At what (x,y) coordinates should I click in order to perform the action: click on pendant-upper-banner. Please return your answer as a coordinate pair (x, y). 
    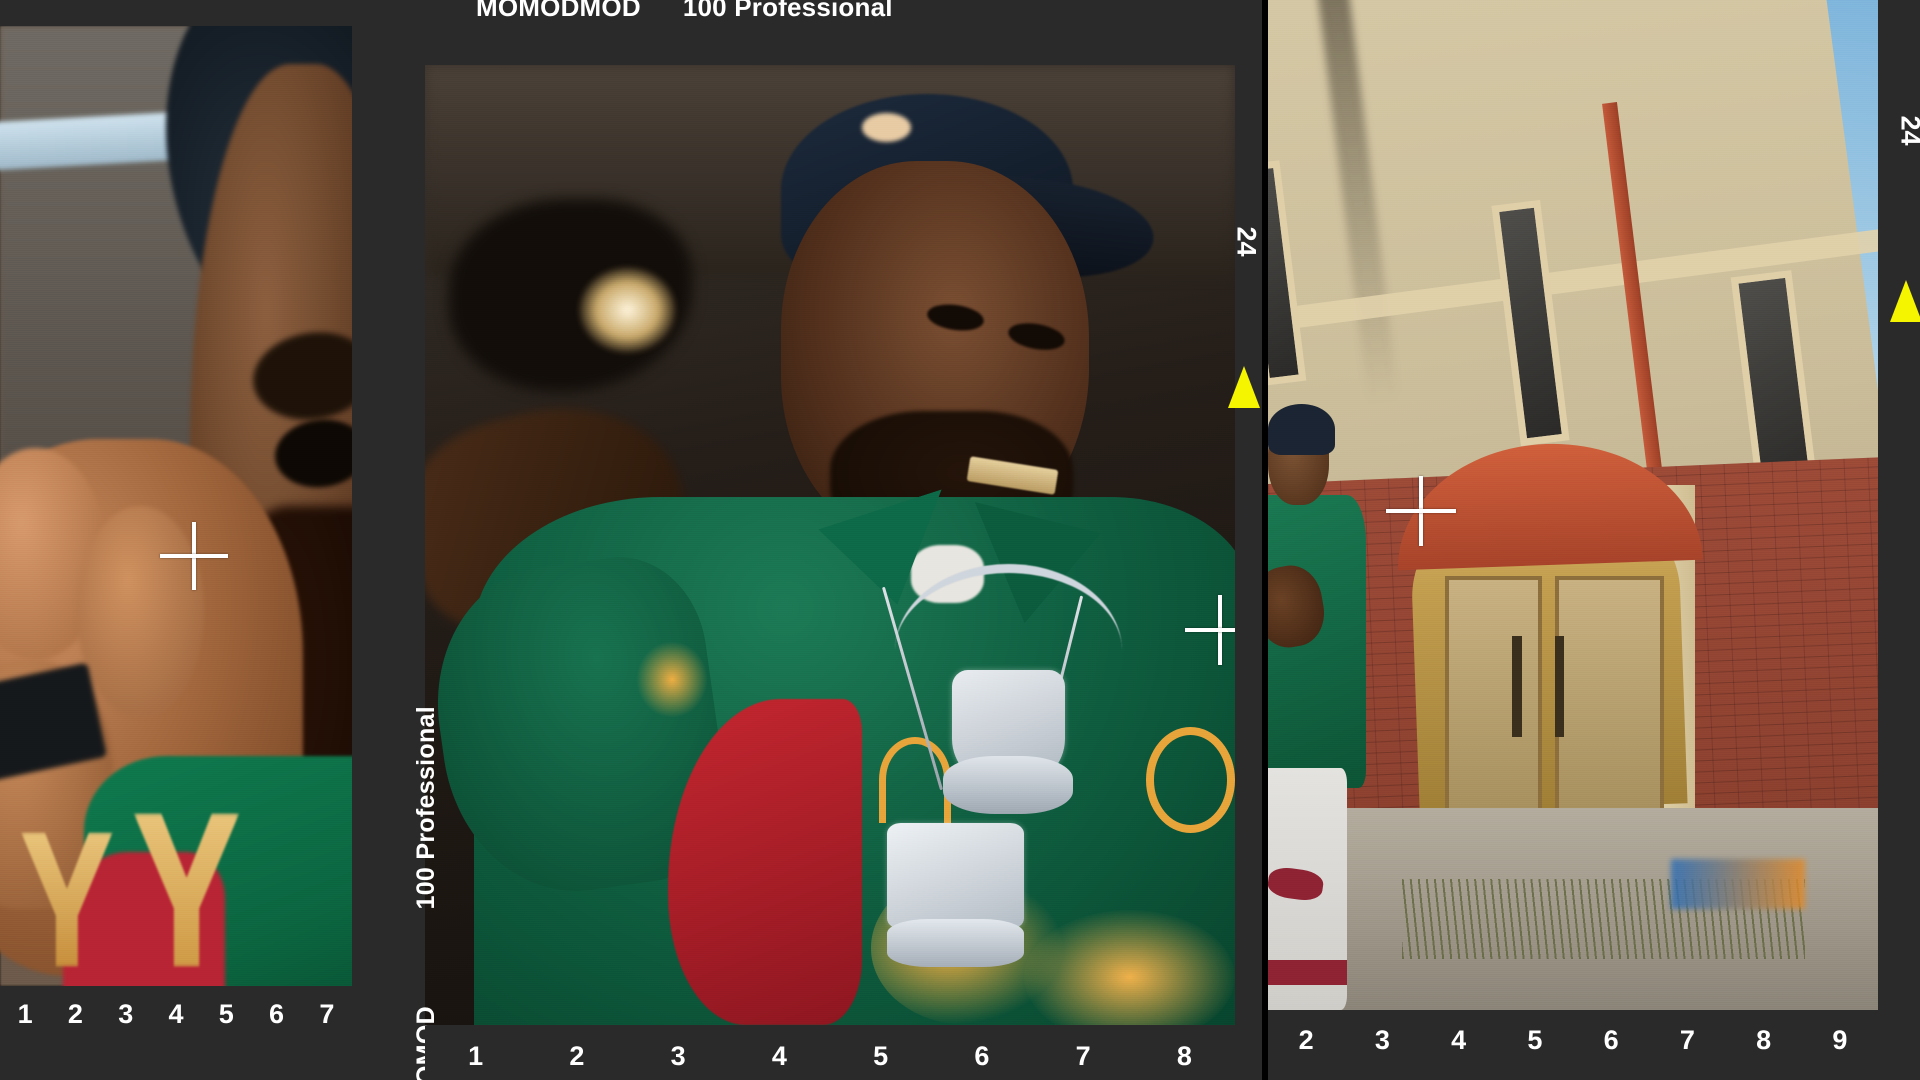
    Looking at the image, I should click on (1008, 785).